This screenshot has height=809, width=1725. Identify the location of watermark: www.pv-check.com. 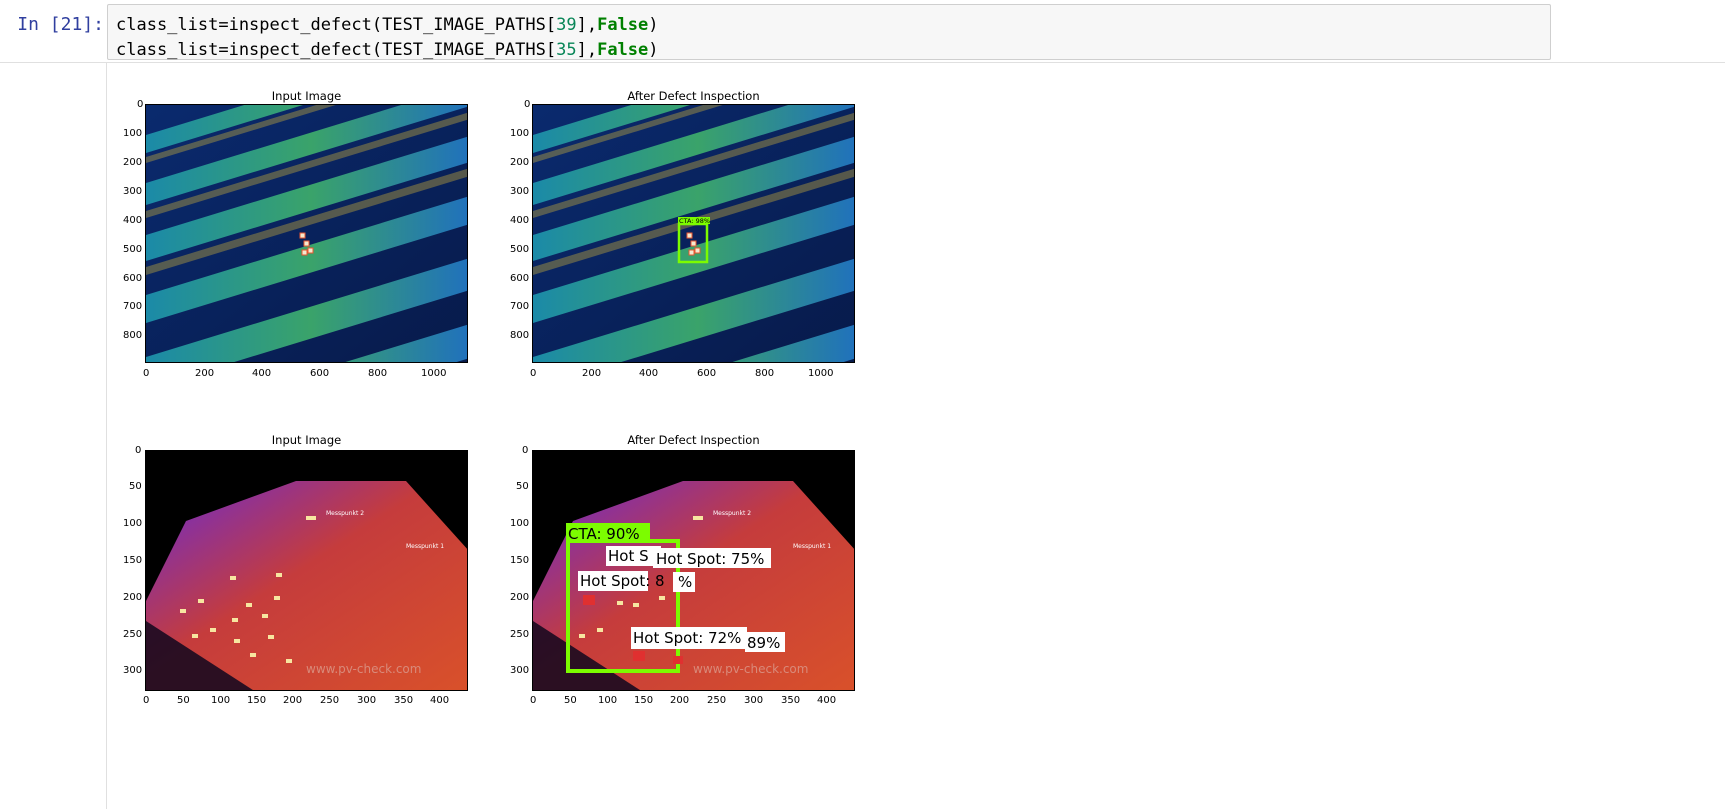
(363, 669).